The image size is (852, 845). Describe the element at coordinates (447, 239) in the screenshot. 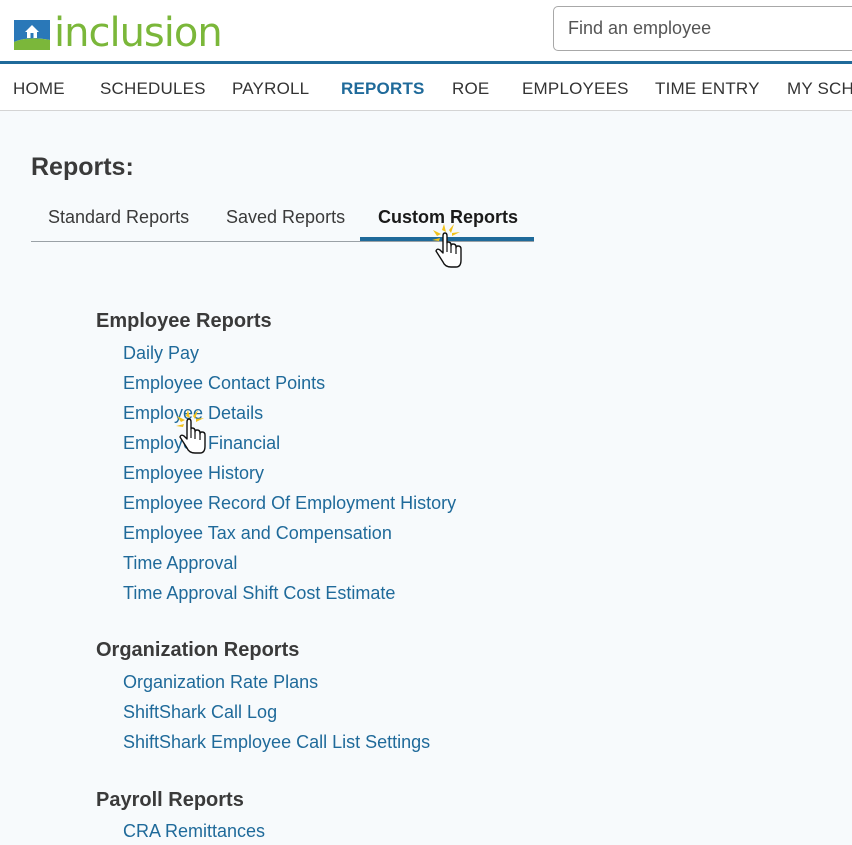

I see `active-tab-indicator` at that location.